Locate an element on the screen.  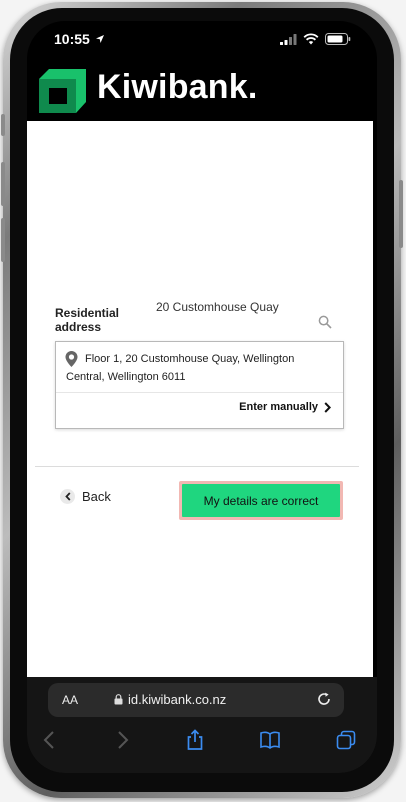
url-text: id.kiwibank.co.nz is located at coordinates (177, 699).